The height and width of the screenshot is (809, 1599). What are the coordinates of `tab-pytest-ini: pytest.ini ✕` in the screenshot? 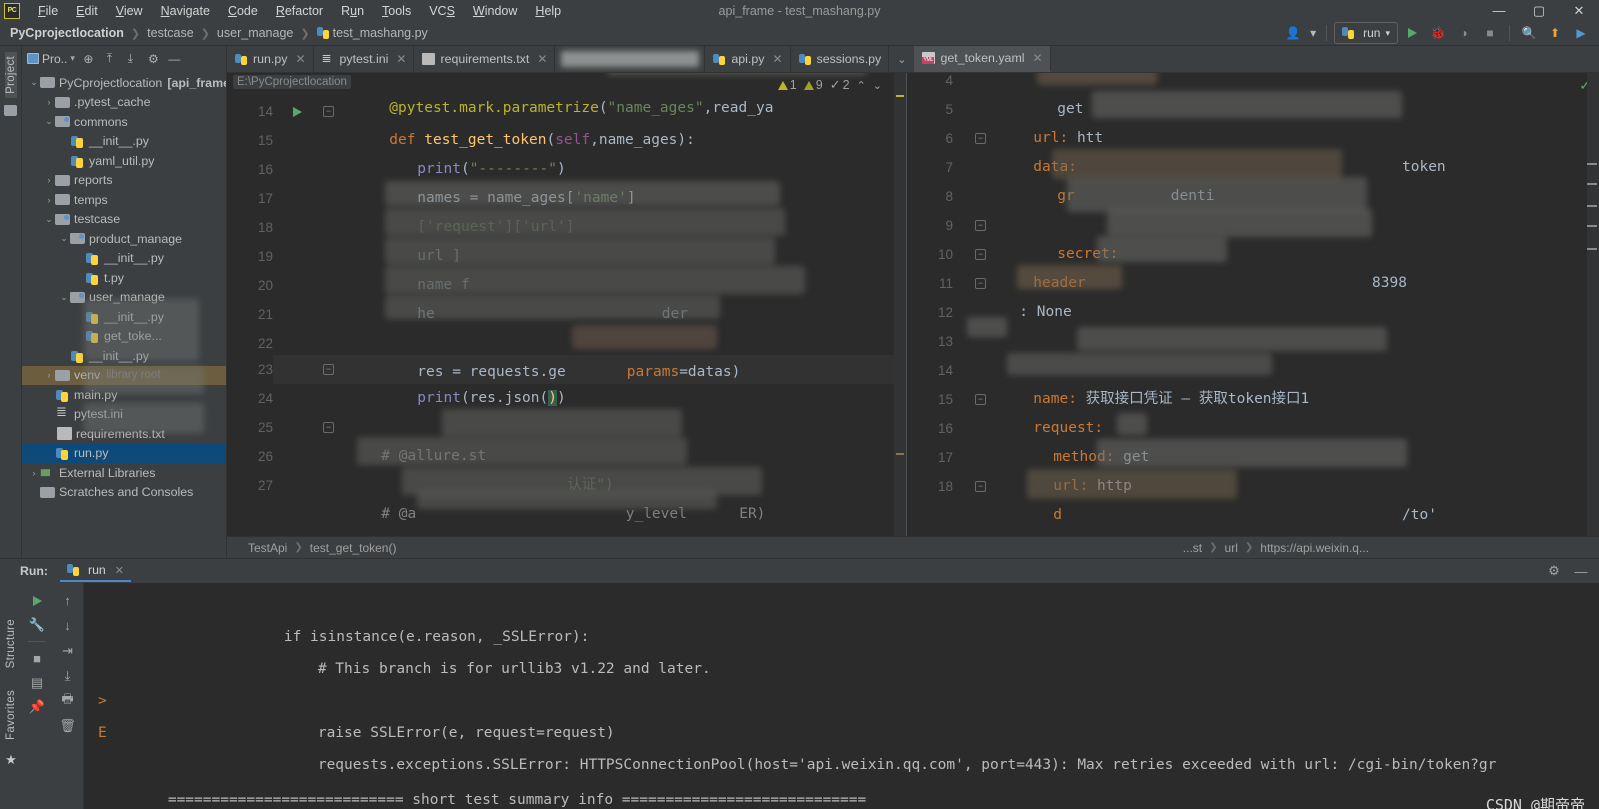 It's located at (364, 59).